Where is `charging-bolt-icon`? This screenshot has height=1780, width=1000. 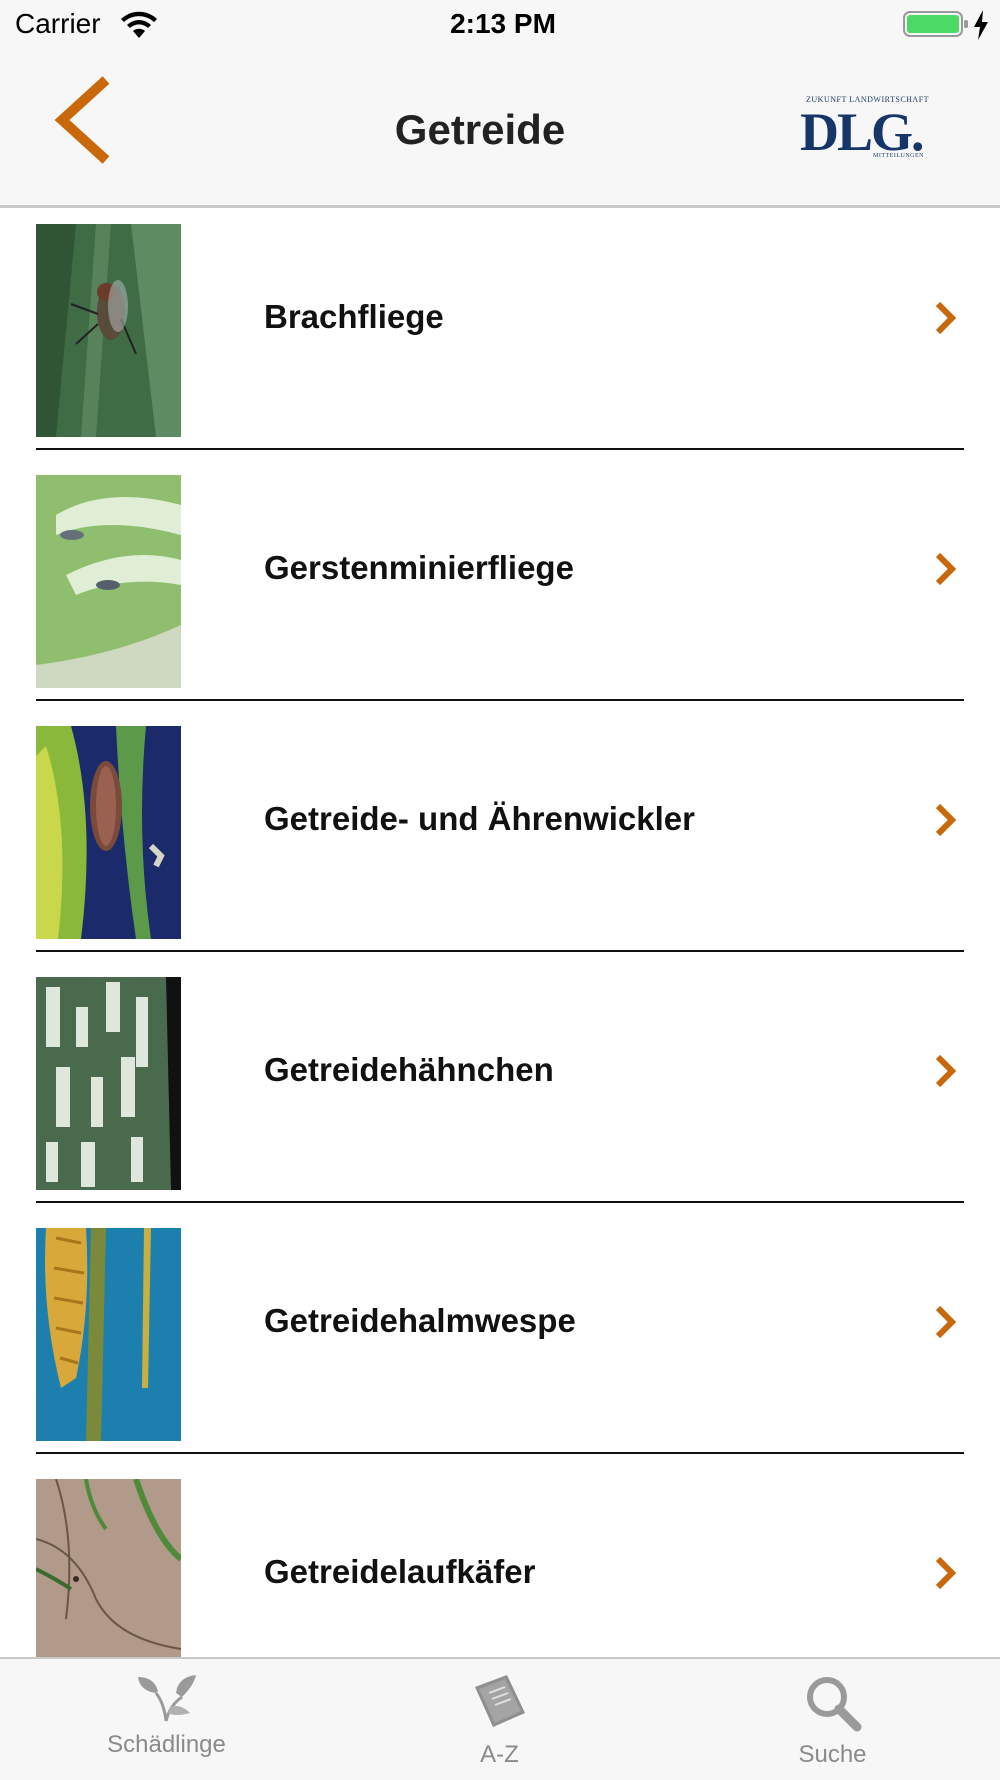
charging-bolt-icon is located at coordinates (981, 25).